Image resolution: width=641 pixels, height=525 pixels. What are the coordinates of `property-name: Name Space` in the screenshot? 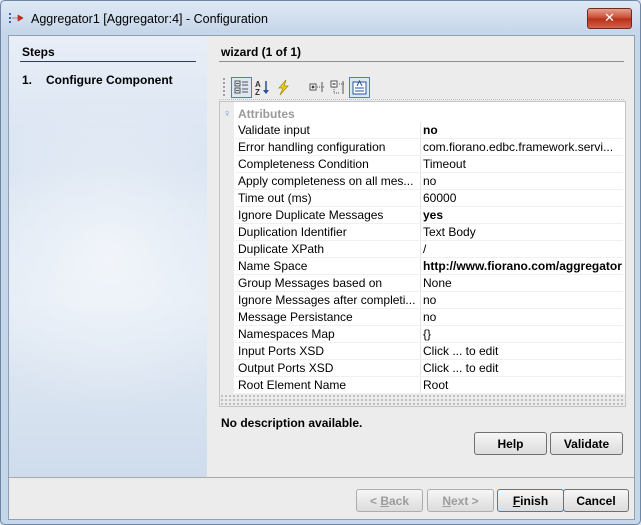 It's located at (273, 266).